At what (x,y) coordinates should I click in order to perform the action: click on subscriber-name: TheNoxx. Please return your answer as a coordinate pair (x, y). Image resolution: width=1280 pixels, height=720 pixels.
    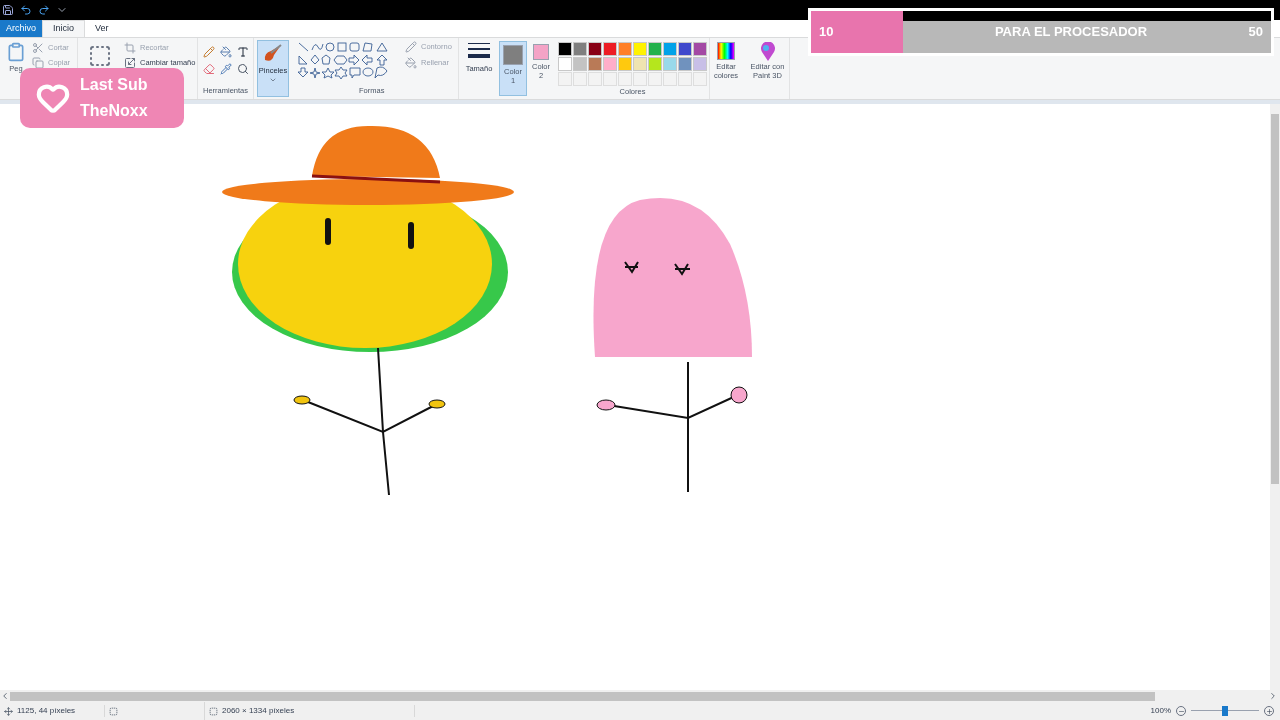
    Looking at the image, I should click on (114, 111).